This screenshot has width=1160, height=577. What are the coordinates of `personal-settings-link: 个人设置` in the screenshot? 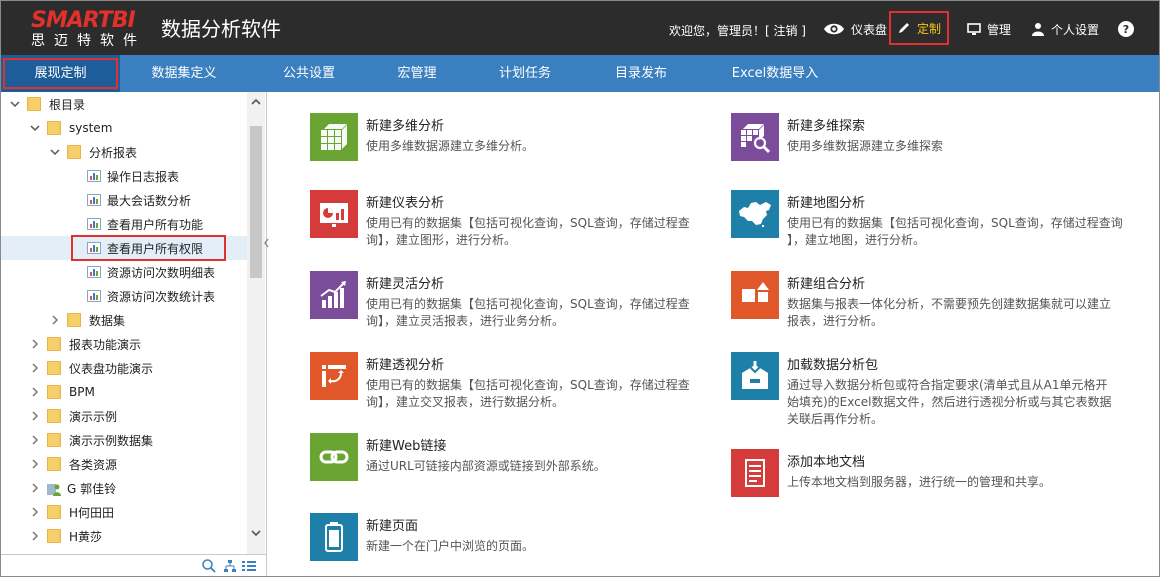 It's located at (1065, 29).